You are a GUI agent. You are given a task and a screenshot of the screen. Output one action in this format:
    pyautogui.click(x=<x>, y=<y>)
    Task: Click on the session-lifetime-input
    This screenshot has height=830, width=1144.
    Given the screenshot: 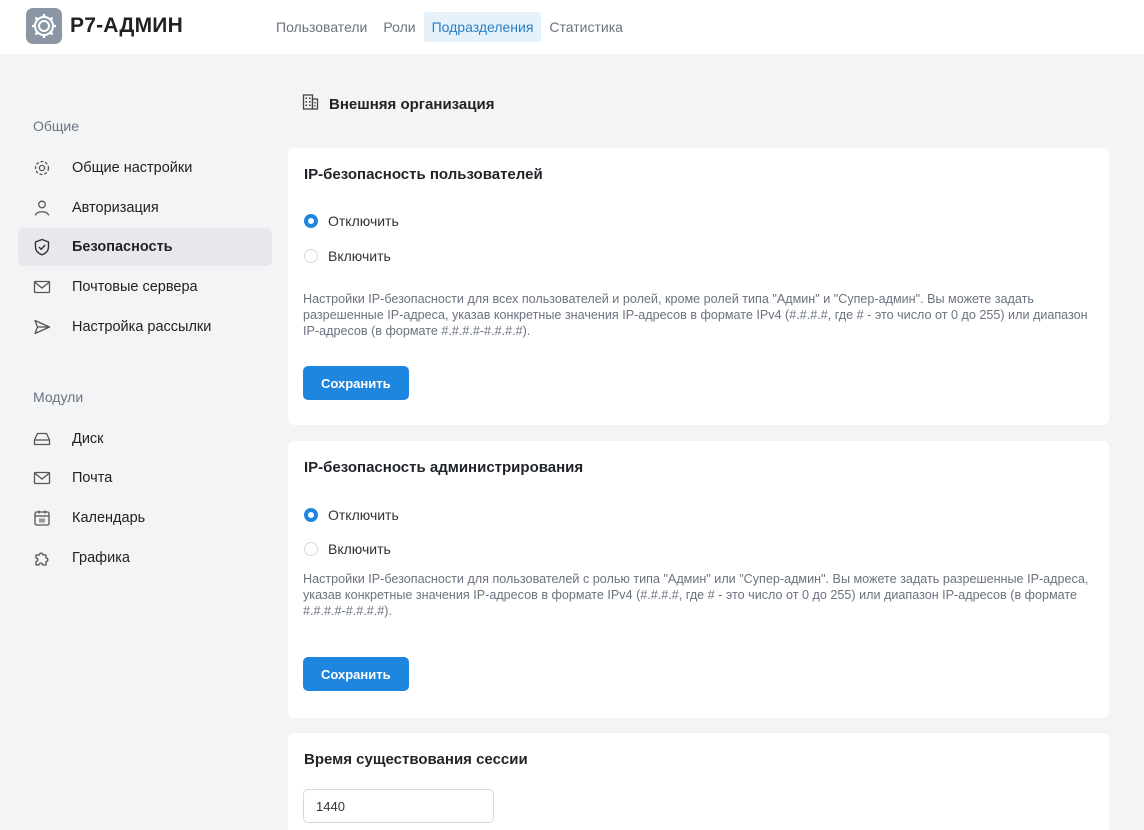 What is the action you would take?
    pyautogui.click(x=398, y=806)
    